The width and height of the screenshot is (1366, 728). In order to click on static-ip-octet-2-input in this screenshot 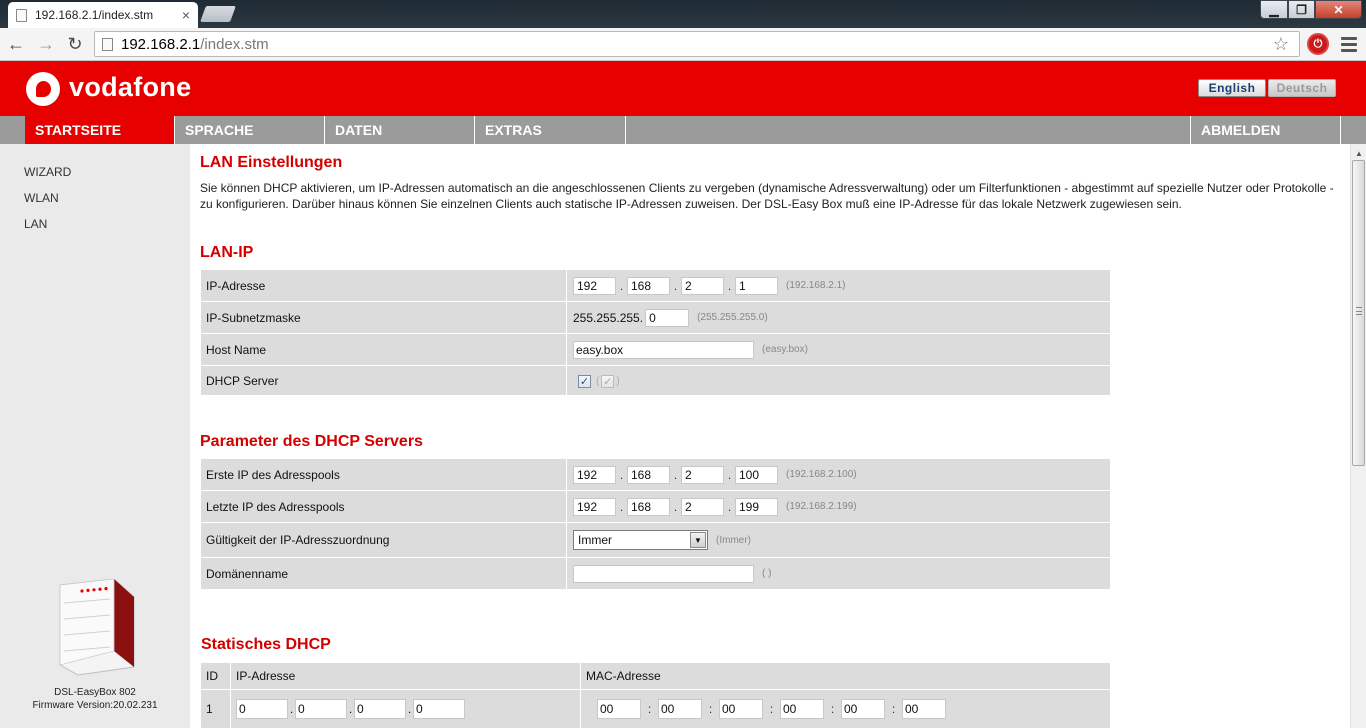, I will do `click(321, 709)`.